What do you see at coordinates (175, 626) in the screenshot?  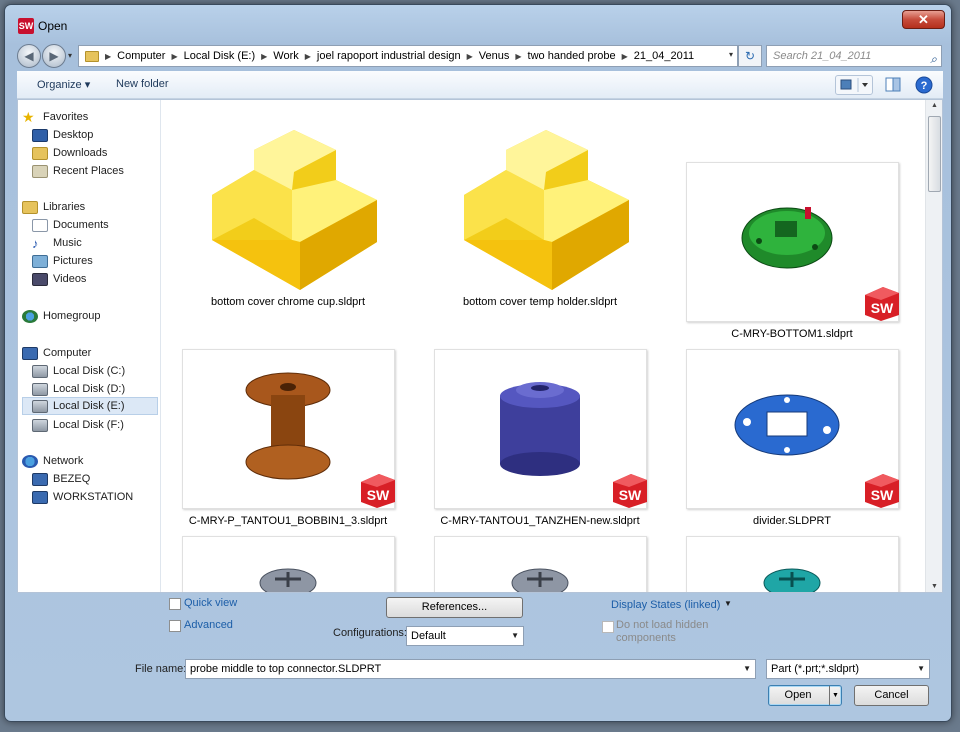 I see `advanced-checkbox` at bounding box center [175, 626].